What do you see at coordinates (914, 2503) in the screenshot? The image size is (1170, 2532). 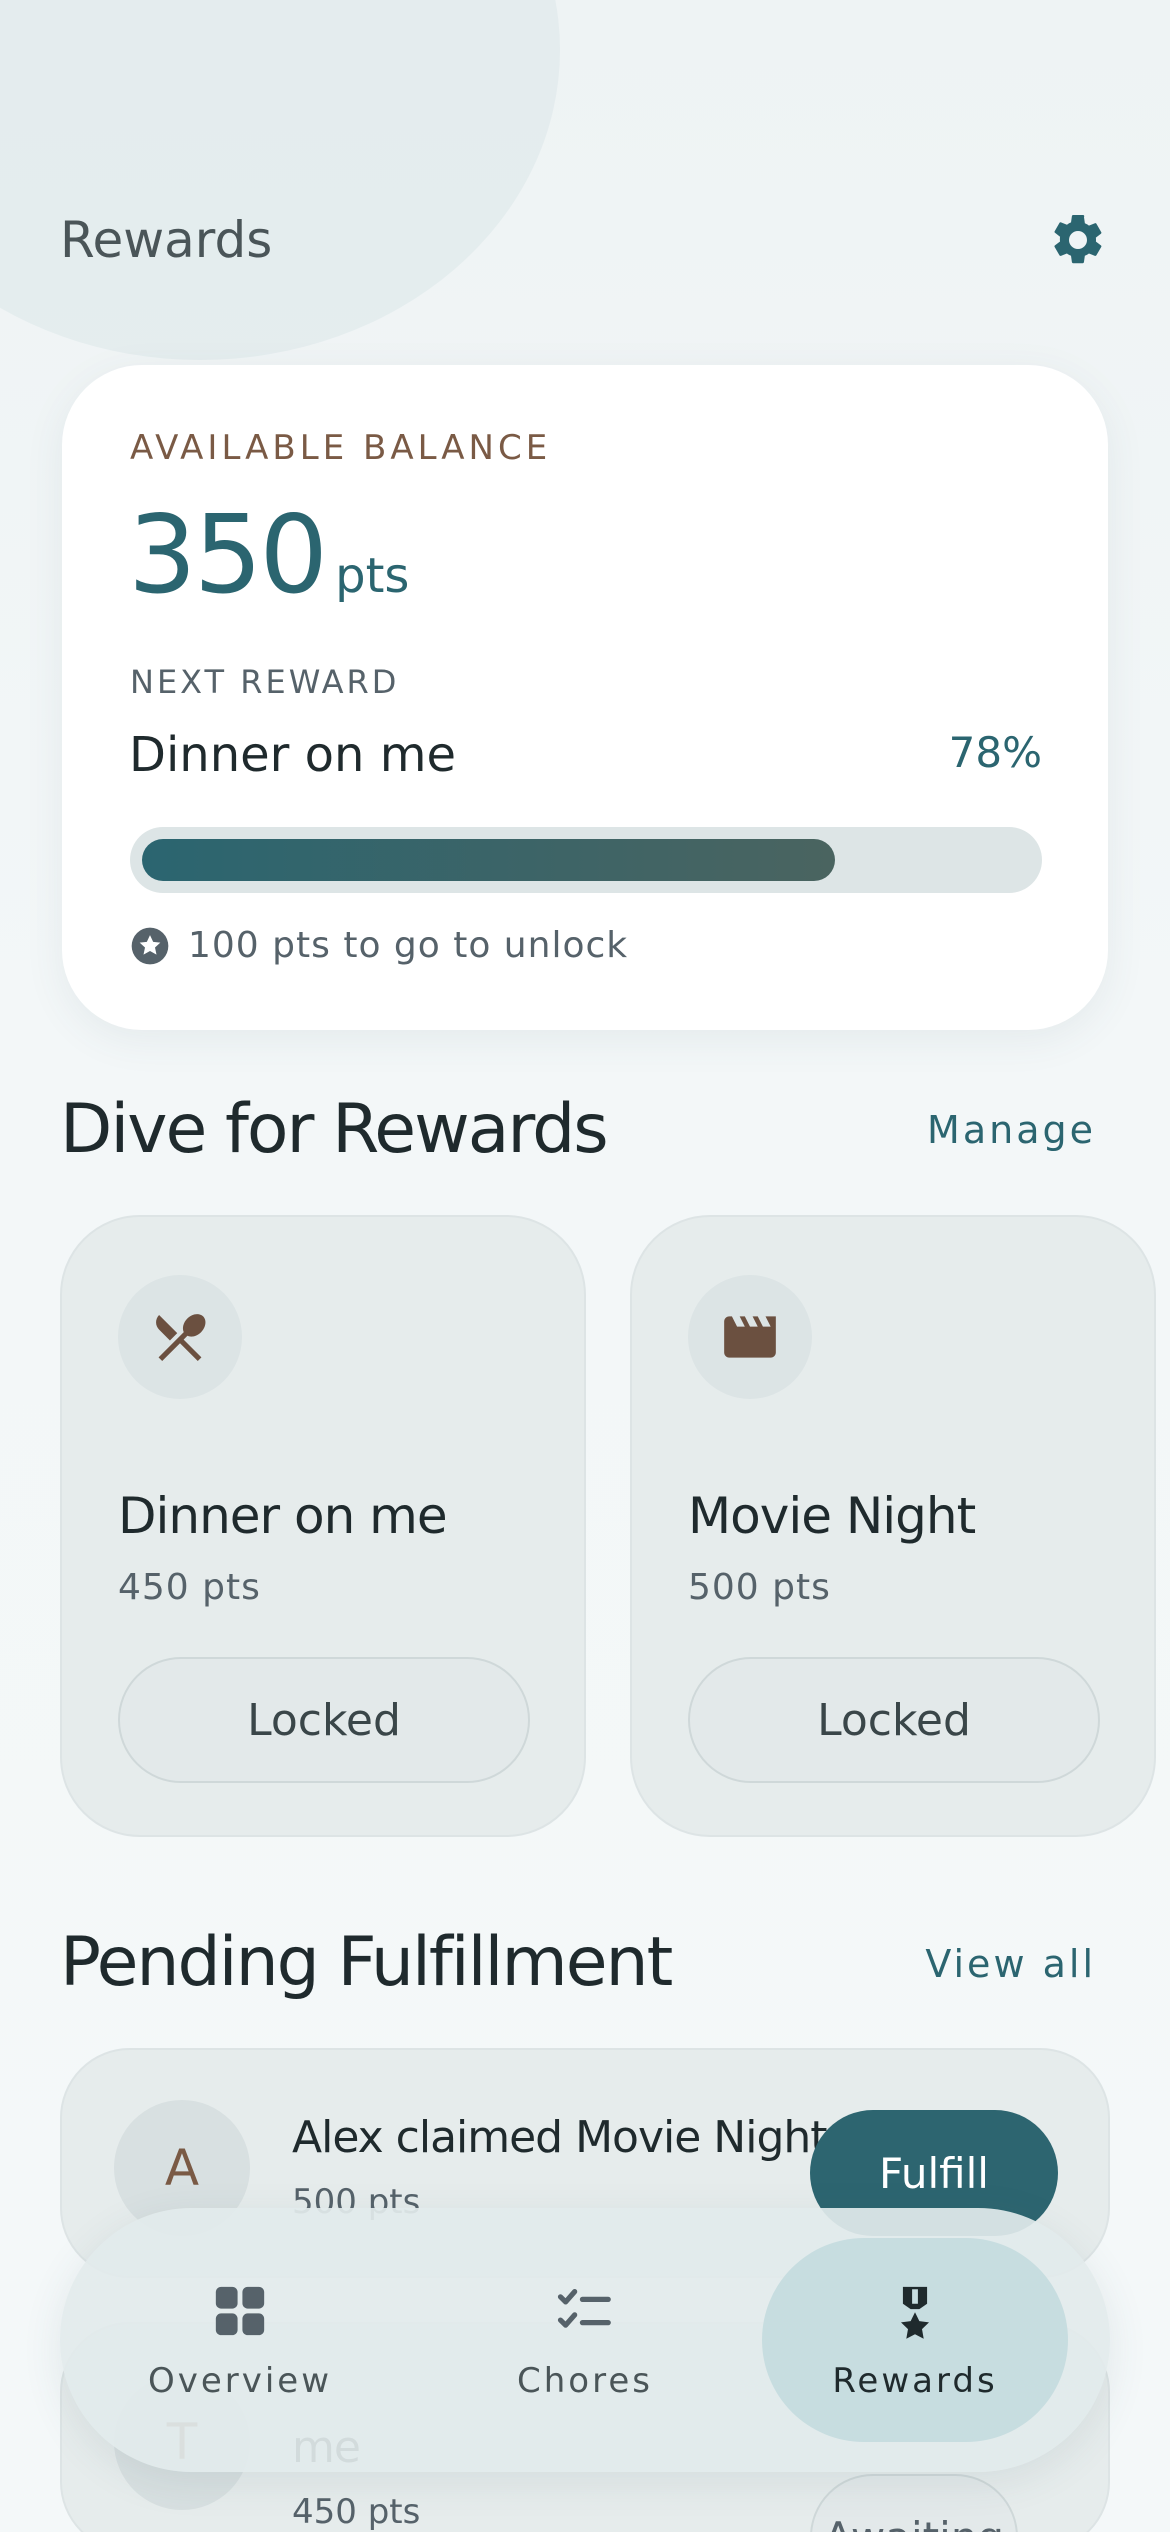 I see `awaiting-button: Awaiting` at bounding box center [914, 2503].